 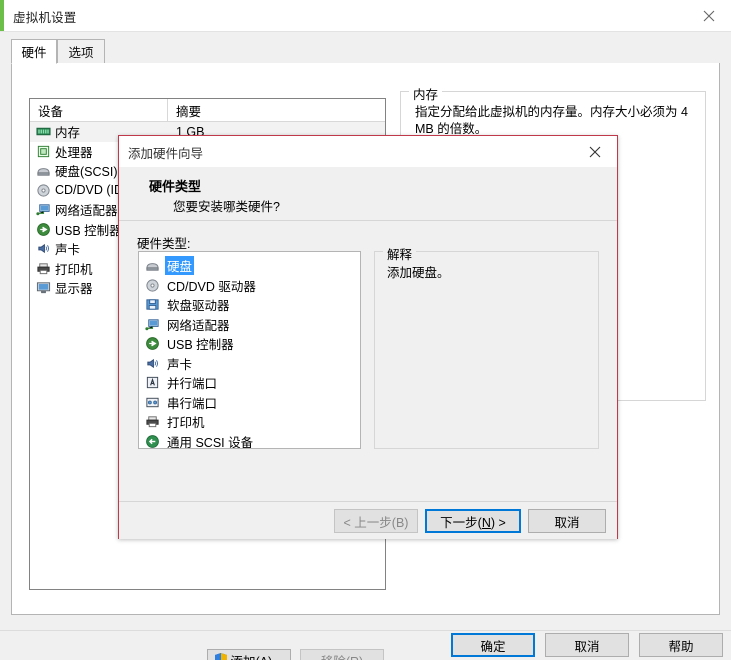 I want to click on list-item-label: 通用 SCSI 设备, so click(x=210, y=442).